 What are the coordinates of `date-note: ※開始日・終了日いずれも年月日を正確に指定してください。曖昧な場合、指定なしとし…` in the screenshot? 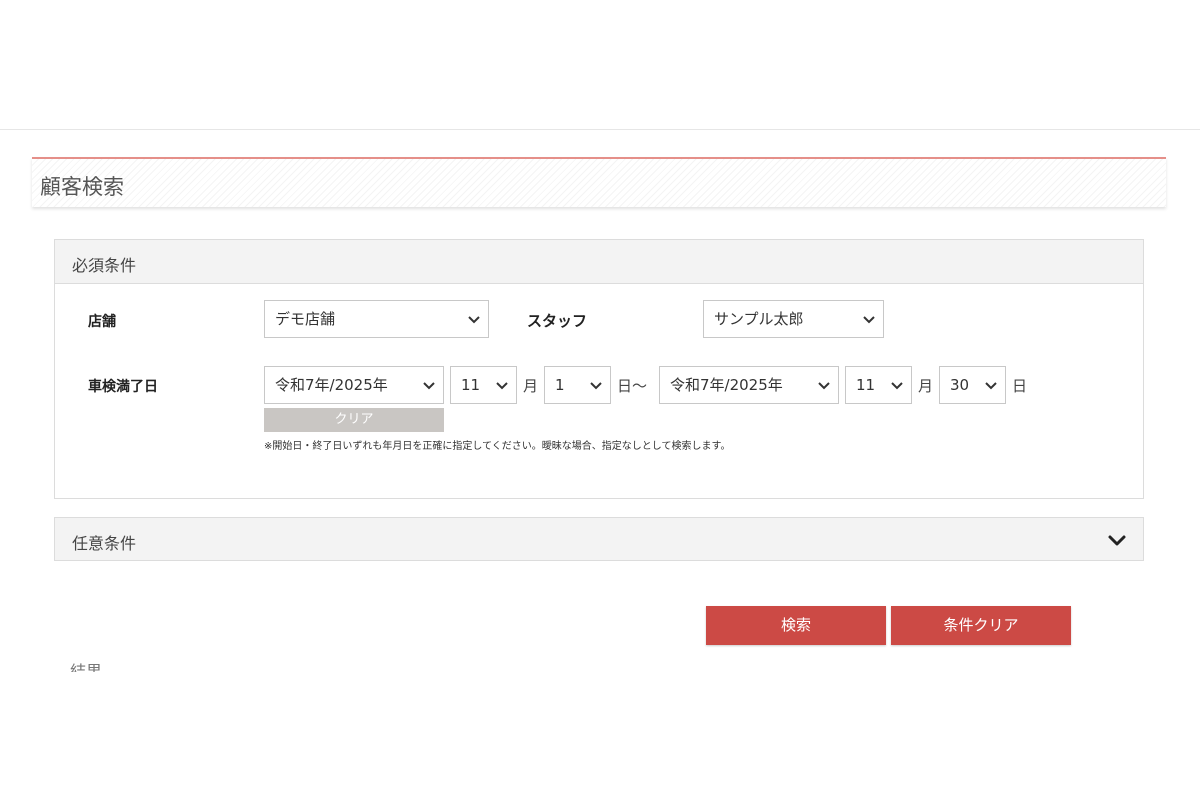 It's located at (497, 446).